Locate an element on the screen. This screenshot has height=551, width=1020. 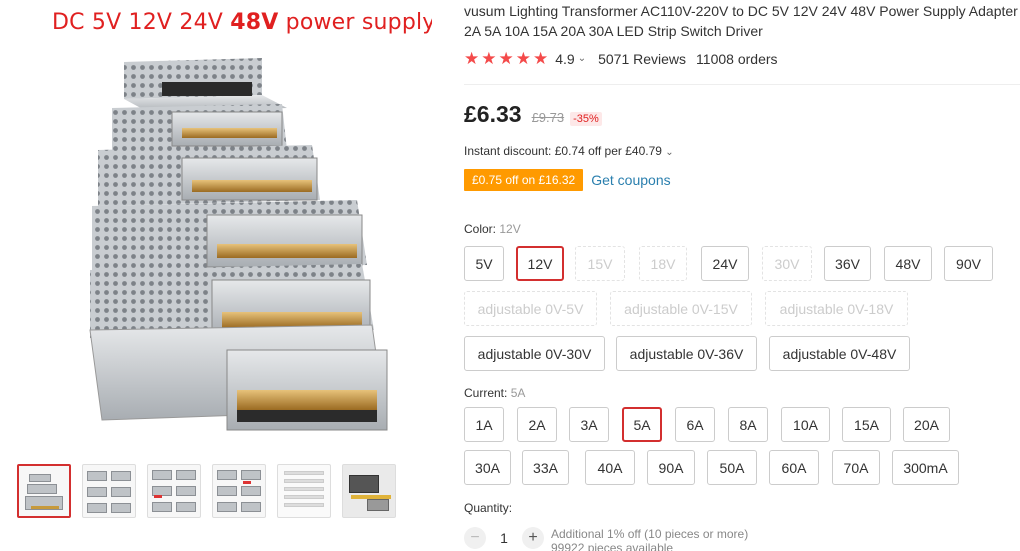
thumbnail-strip is located at coordinates (206, 491).